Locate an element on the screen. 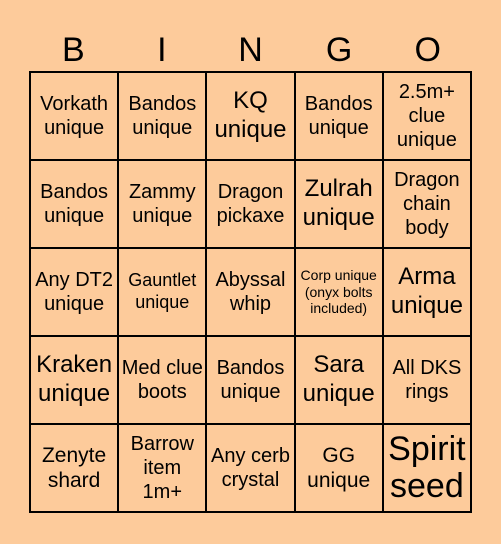  bingo-cell: Barrow item 1m+ is located at coordinates (162, 468).